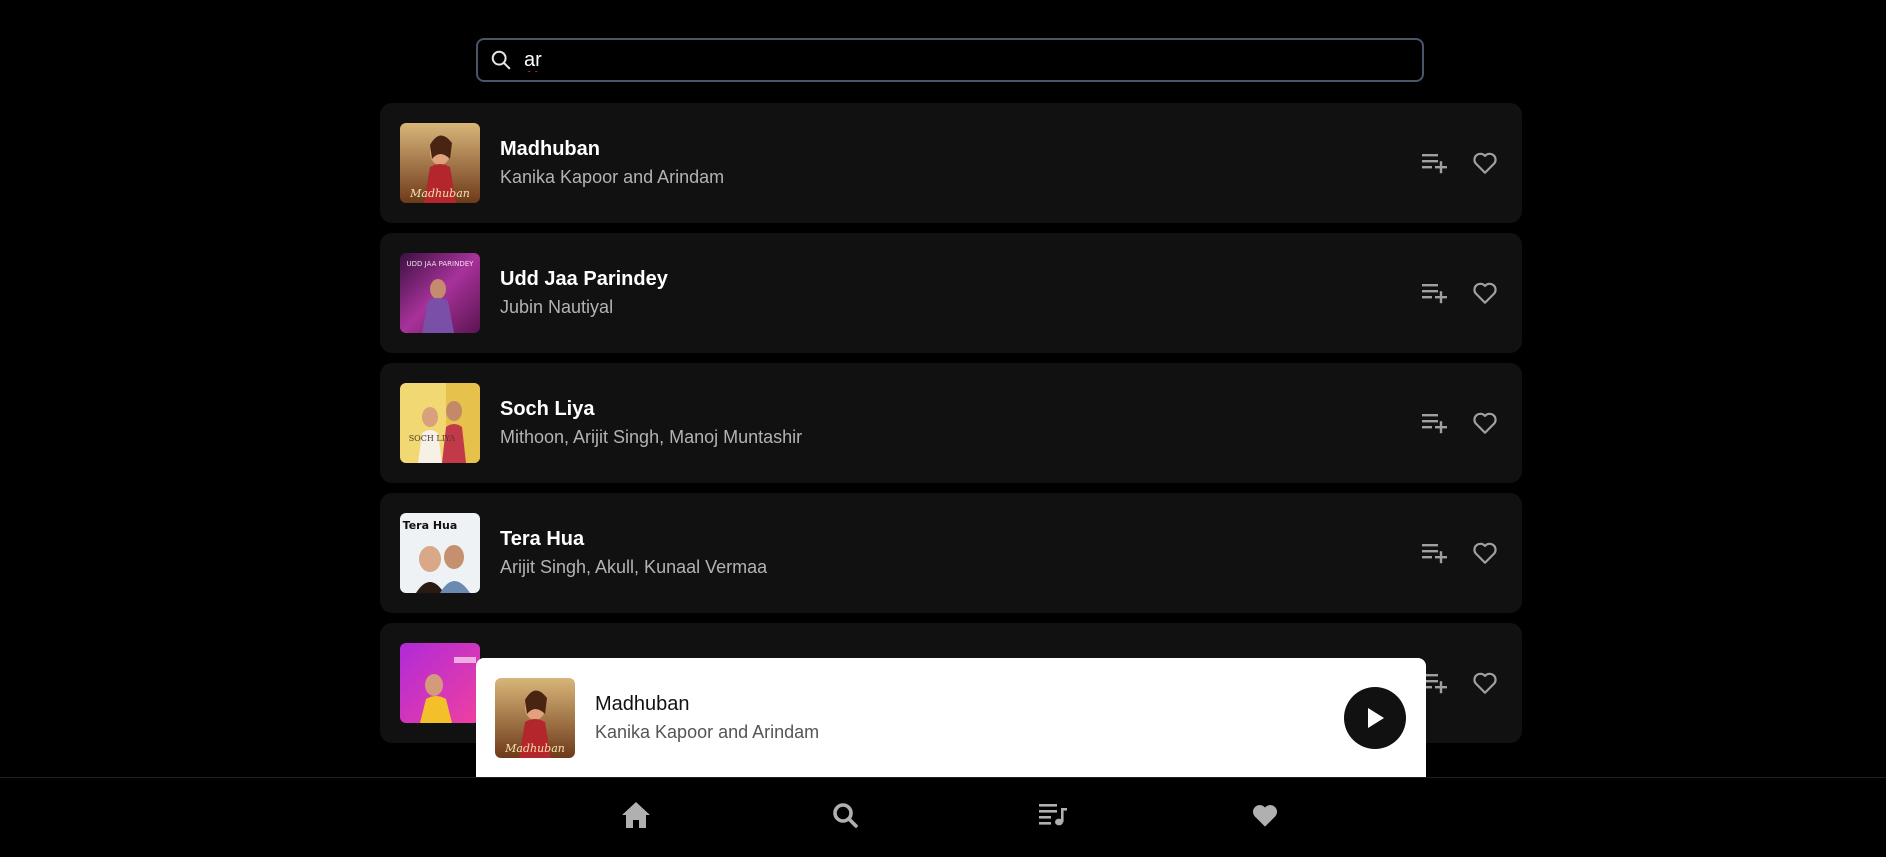 The image size is (1886, 857). I want to click on play-button, so click(1375, 717).